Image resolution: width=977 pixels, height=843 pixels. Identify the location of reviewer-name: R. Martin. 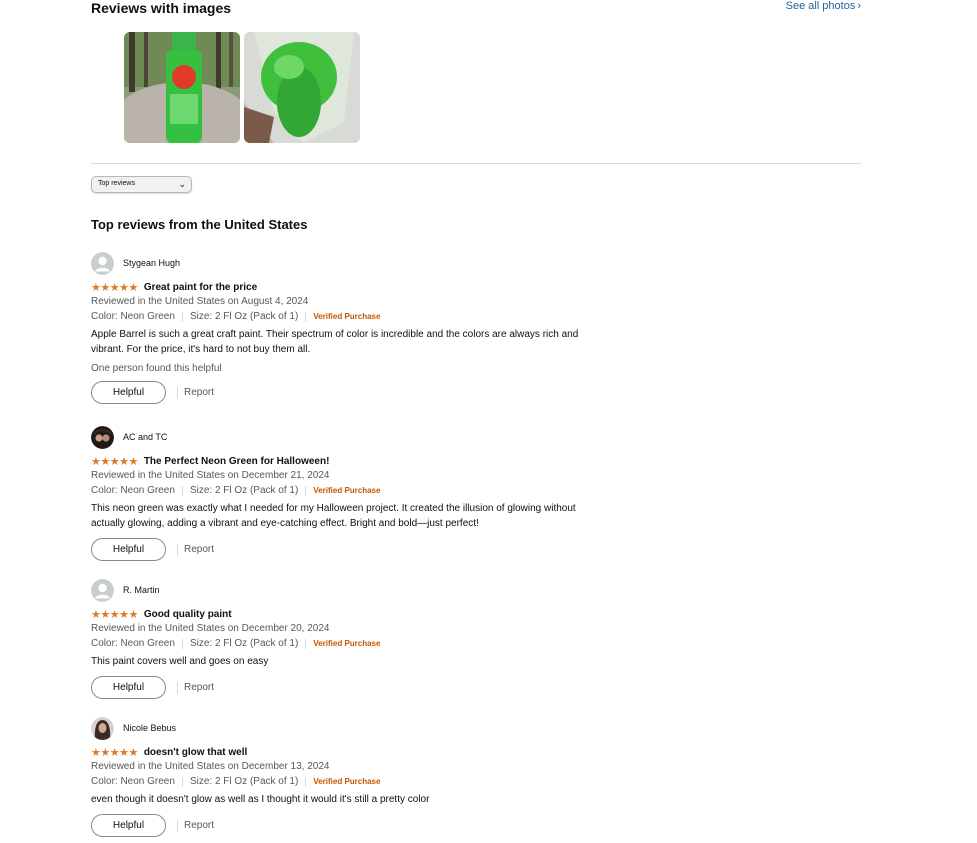
(141, 590).